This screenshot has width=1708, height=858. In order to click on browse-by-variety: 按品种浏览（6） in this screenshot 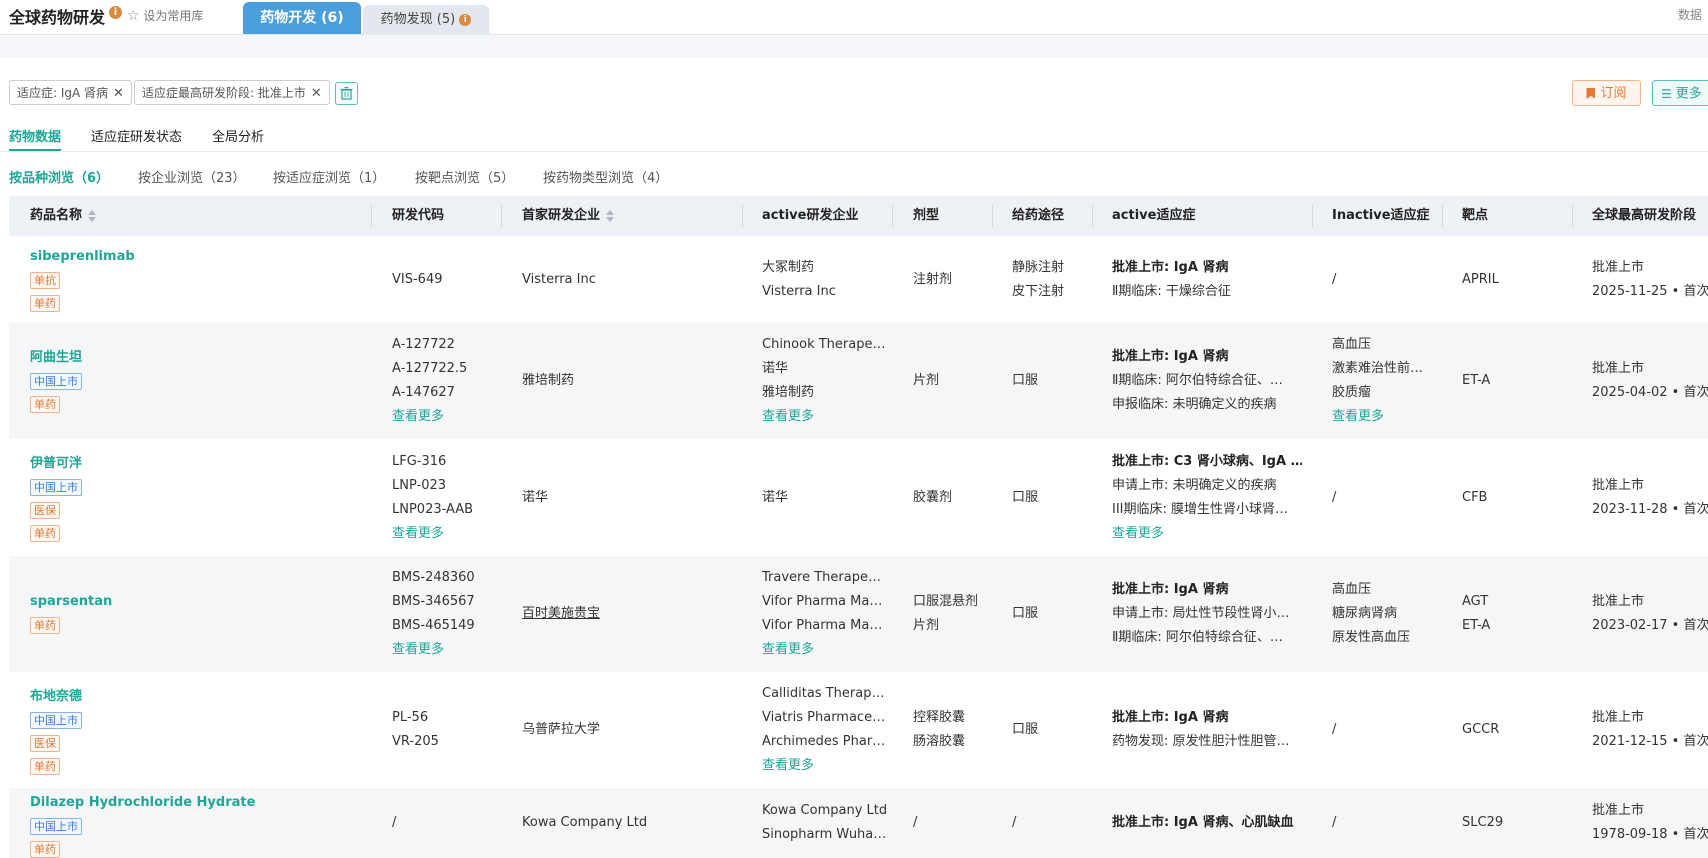, I will do `click(59, 176)`.